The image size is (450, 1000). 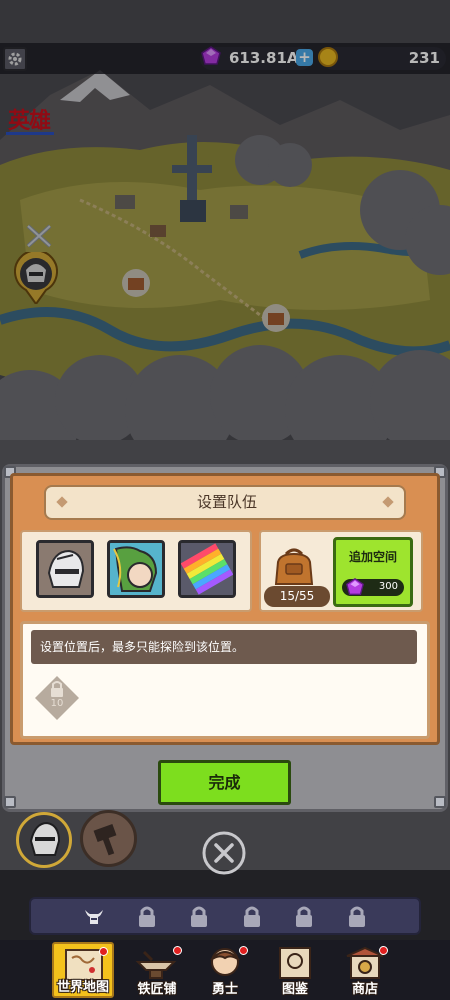 I want to click on codex-icon, so click(x=295, y=963).